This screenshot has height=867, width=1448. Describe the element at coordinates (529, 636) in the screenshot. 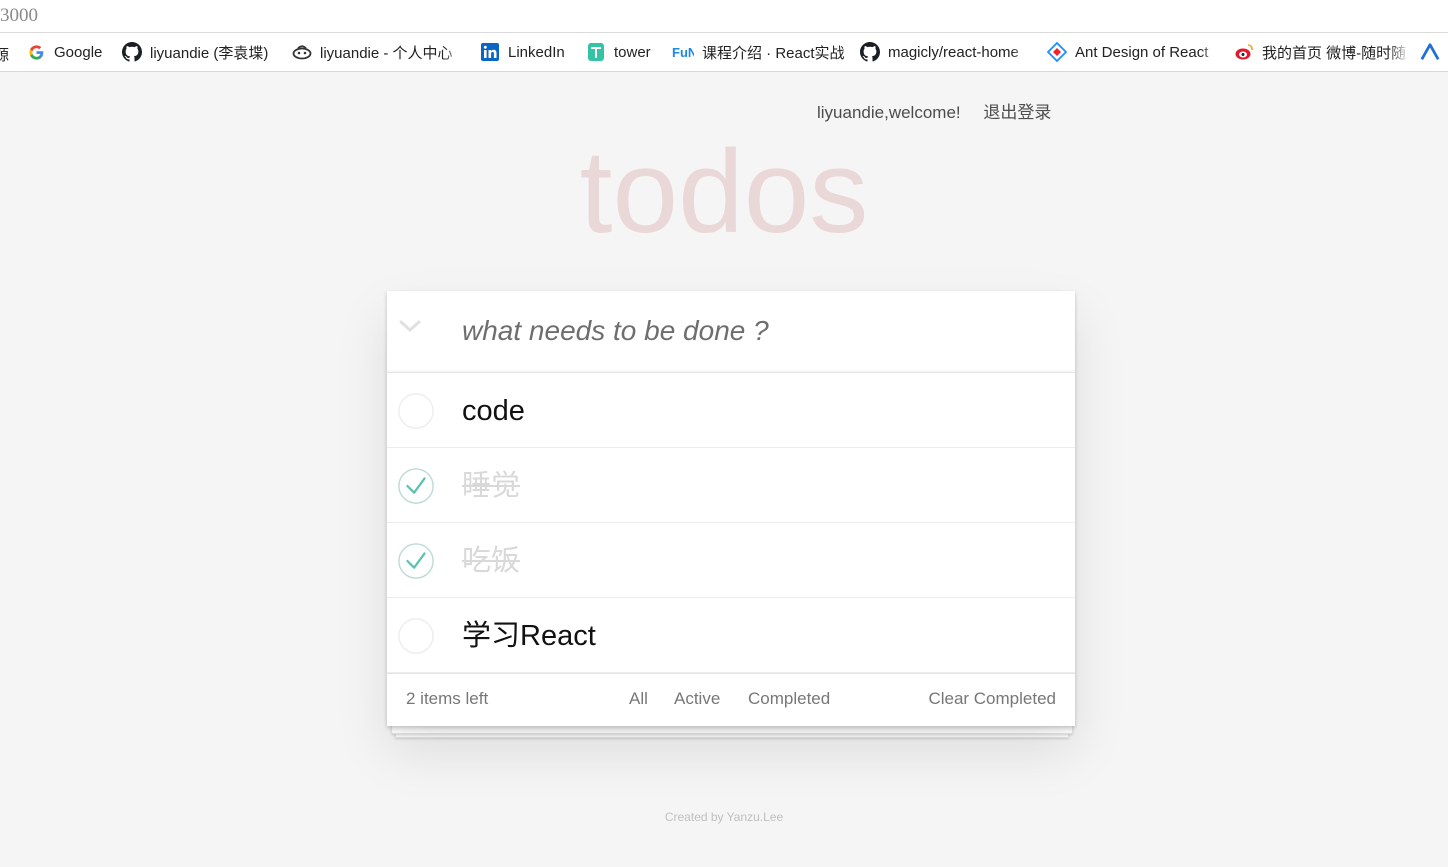

I see `todo-label: 学习React` at that location.